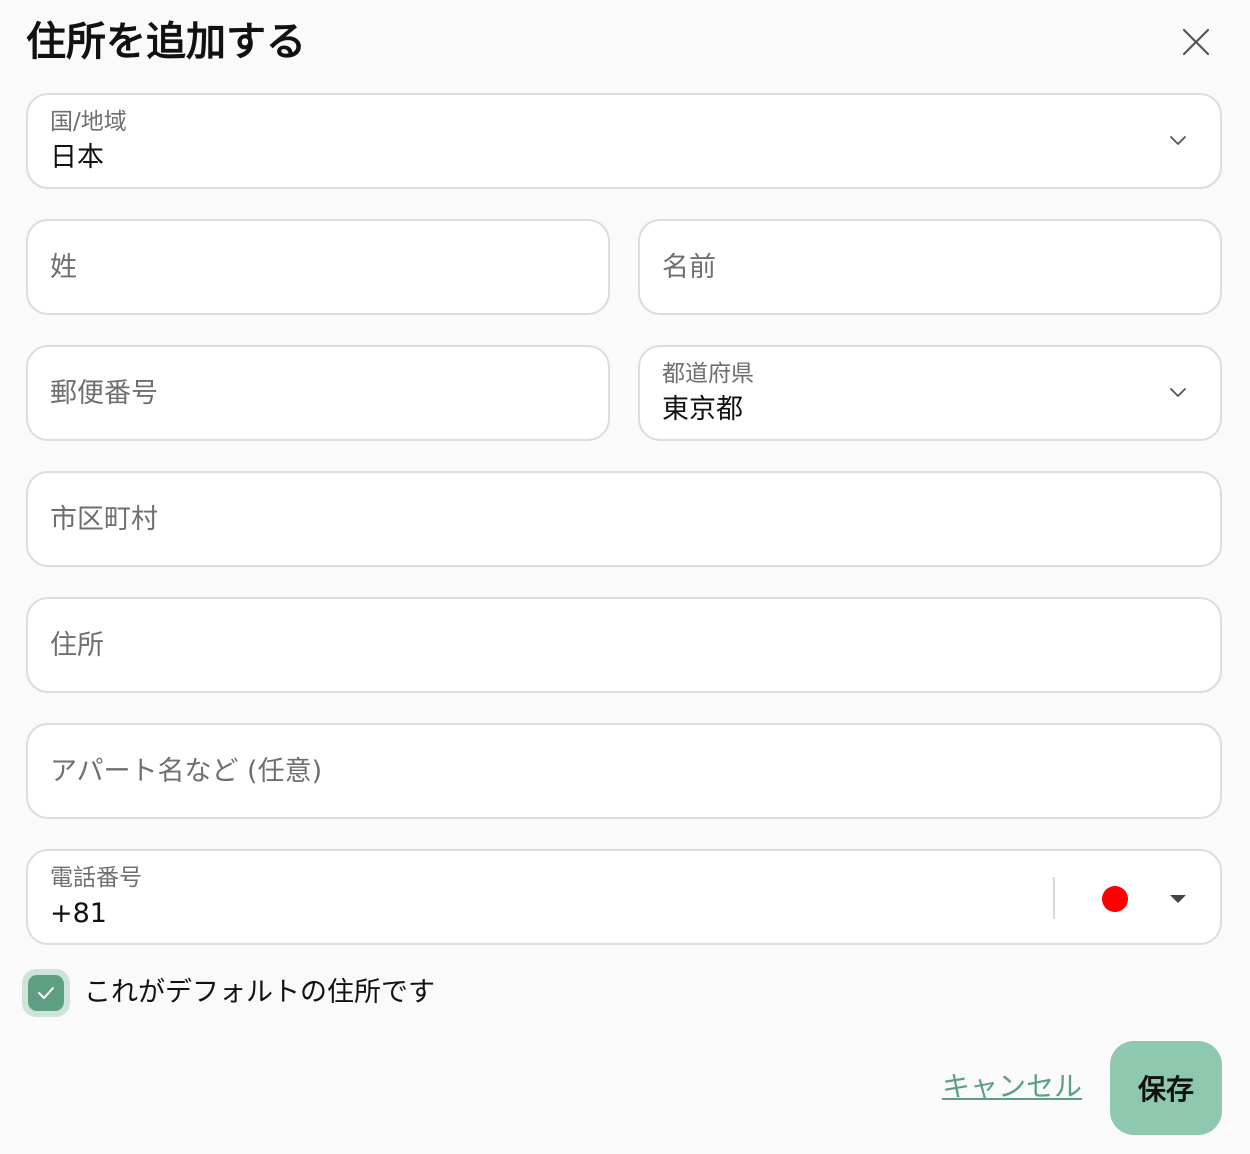 The width and height of the screenshot is (1250, 1154). I want to click on close-icon, so click(1196, 42).